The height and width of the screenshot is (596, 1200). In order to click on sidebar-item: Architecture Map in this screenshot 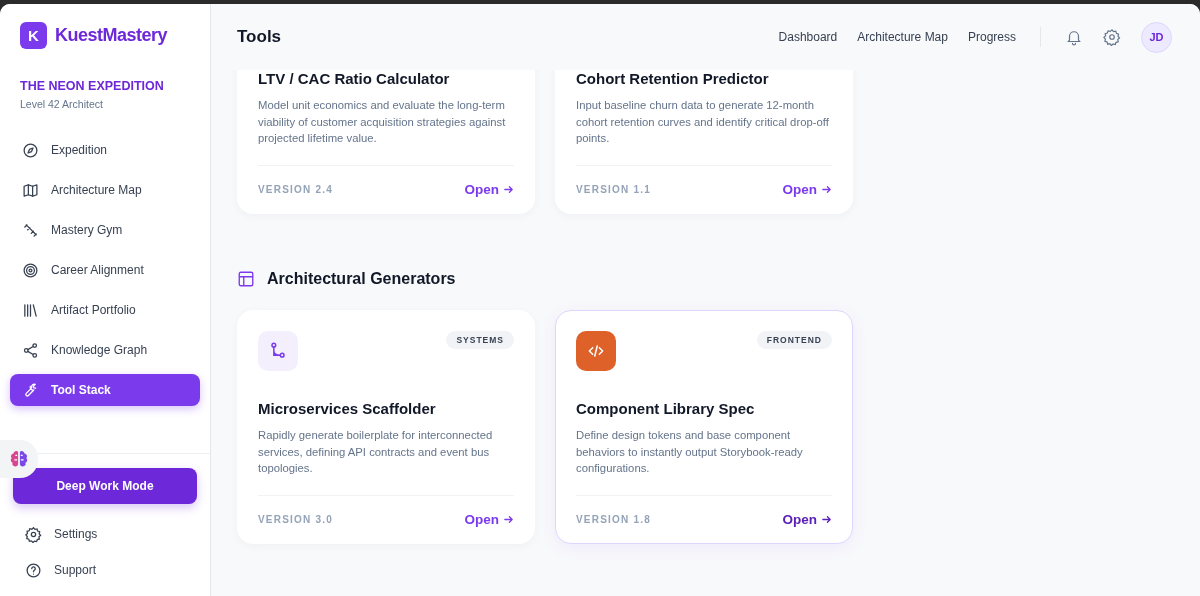, I will do `click(105, 190)`.